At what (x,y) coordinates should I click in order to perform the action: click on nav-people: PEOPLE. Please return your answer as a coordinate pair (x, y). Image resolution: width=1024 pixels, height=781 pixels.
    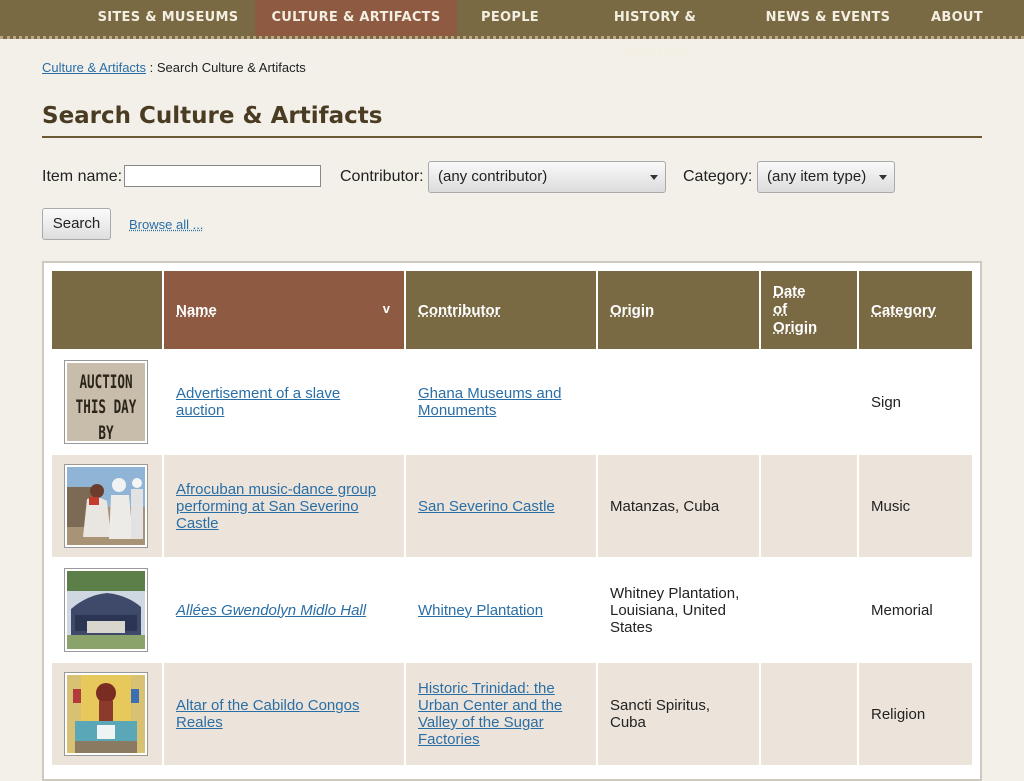
    Looking at the image, I should click on (510, 18).